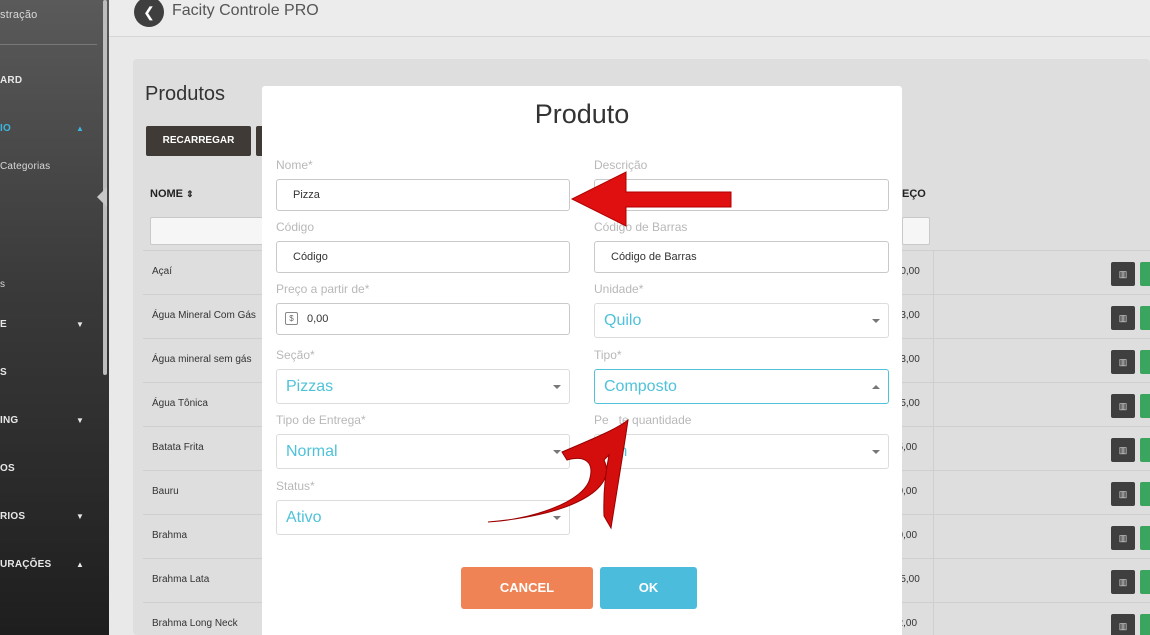 The image size is (1150, 635). Describe the element at coordinates (318, 319) in the screenshot. I see `preco-value: 0,00` at that location.